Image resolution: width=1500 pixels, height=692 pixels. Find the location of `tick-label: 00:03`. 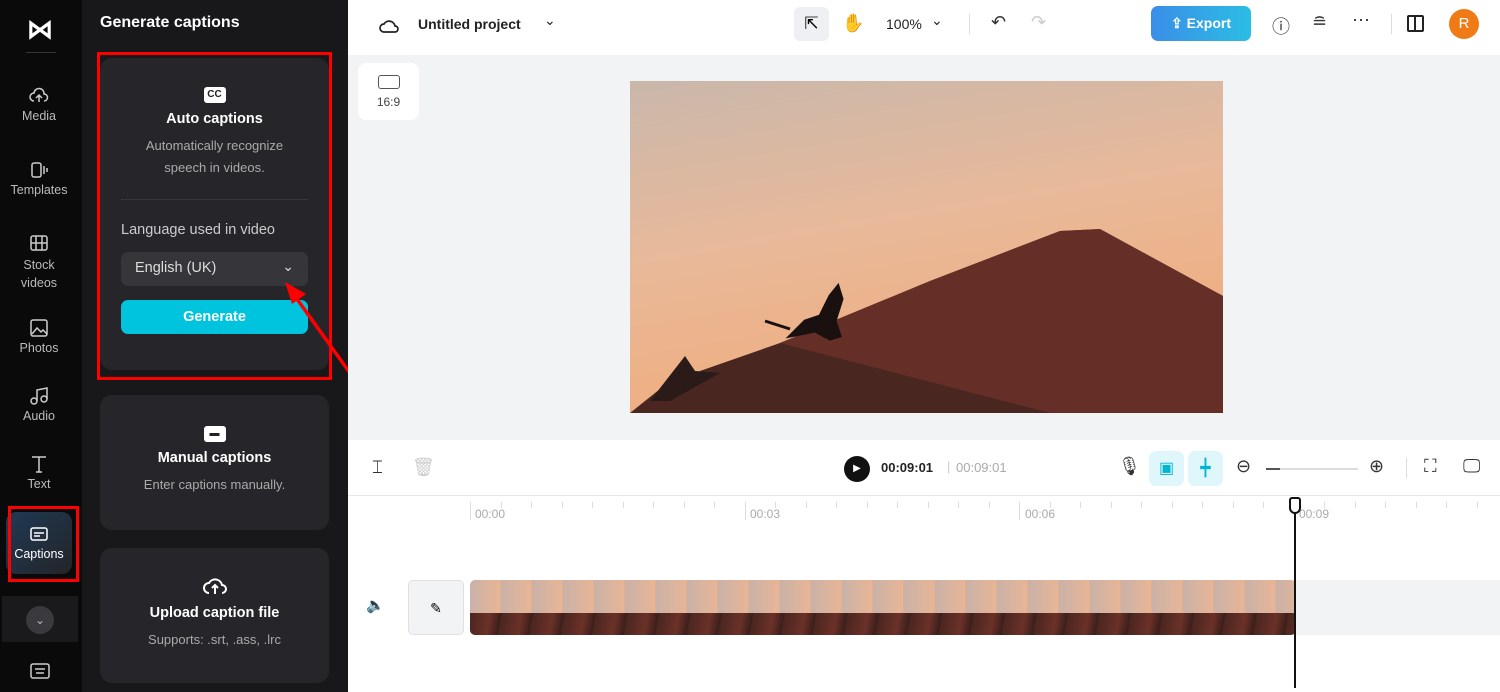

tick-label: 00:03 is located at coordinates (765, 514).